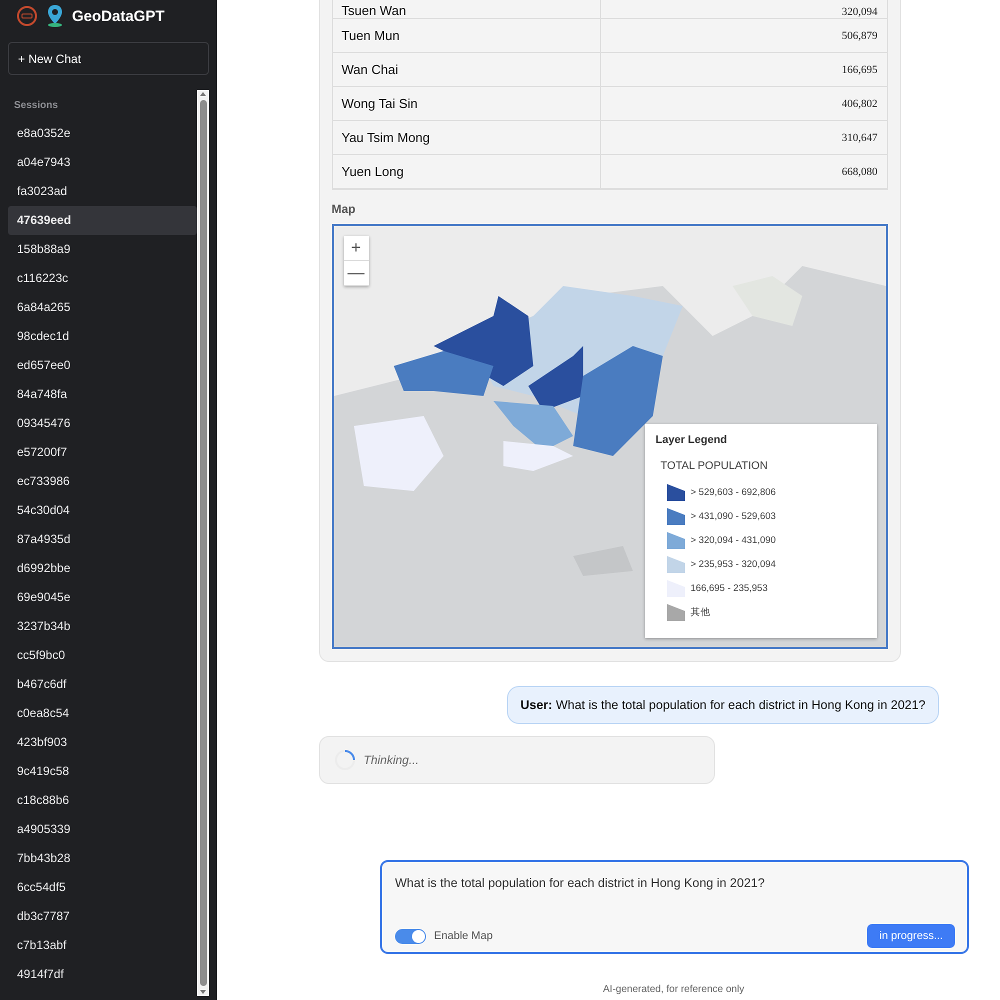  What do you see at coordinates (102, 945) in the screenshot?
I see `session-item: c7b13abf` at bounding box center [102, 945].